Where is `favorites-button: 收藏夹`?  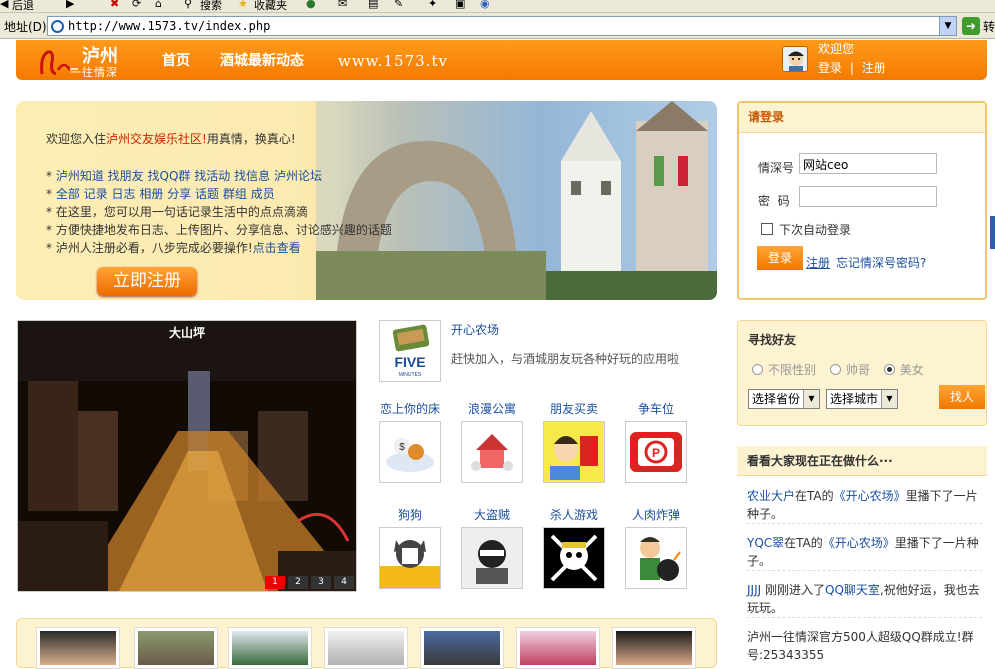 favorites-button: 收藏夹 is located at coordinates (270, 6).